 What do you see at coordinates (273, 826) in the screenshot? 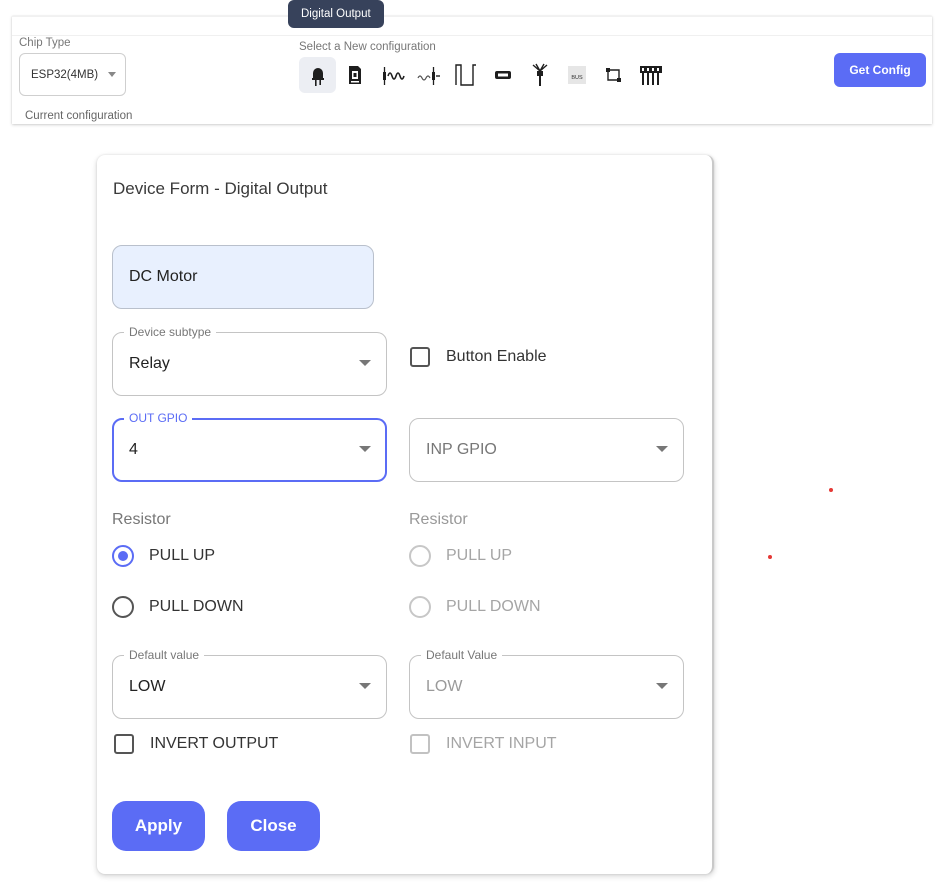
I see `close-button: Close` at bounding box center [273, 826].